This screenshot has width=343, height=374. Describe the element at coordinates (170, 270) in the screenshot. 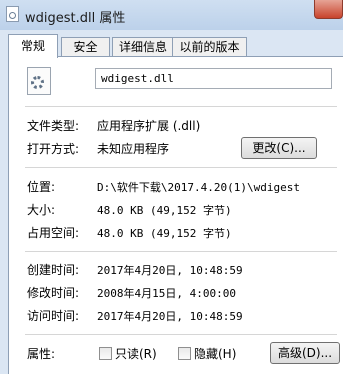

I see `created-value: 2017年4月20日, 10:48:59` at that location.